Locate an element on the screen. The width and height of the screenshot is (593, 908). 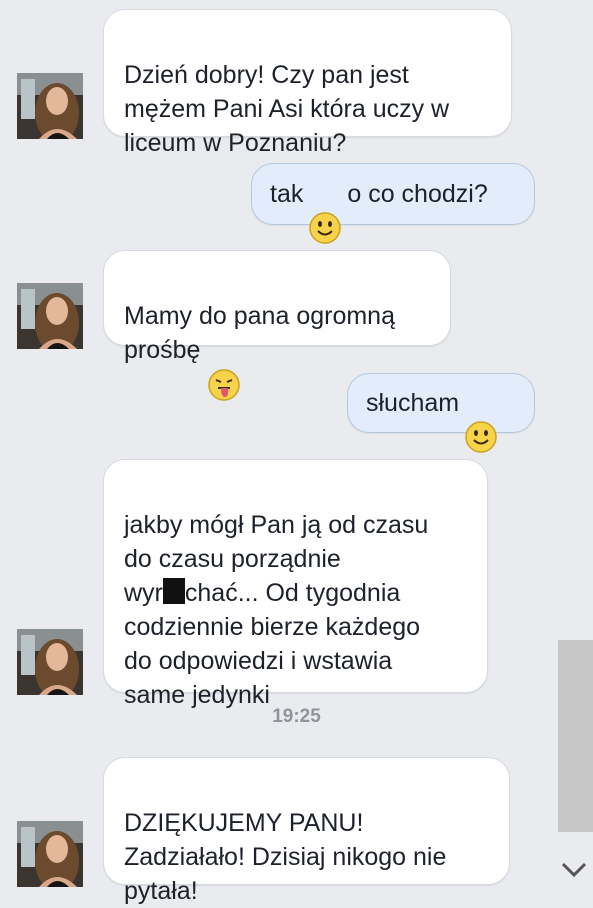
chevron-down-icon is located at coordinates (574, 870).